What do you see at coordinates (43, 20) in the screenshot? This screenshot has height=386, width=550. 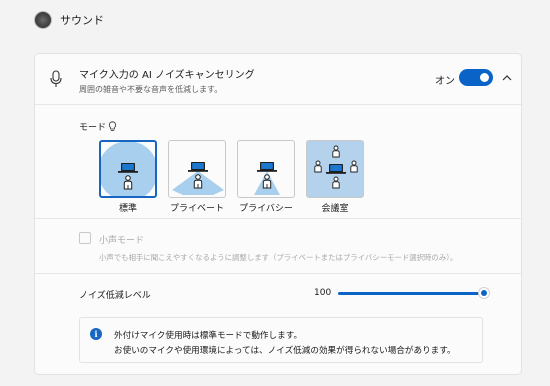 I see `app-icon` at bounding box center [43, 20].